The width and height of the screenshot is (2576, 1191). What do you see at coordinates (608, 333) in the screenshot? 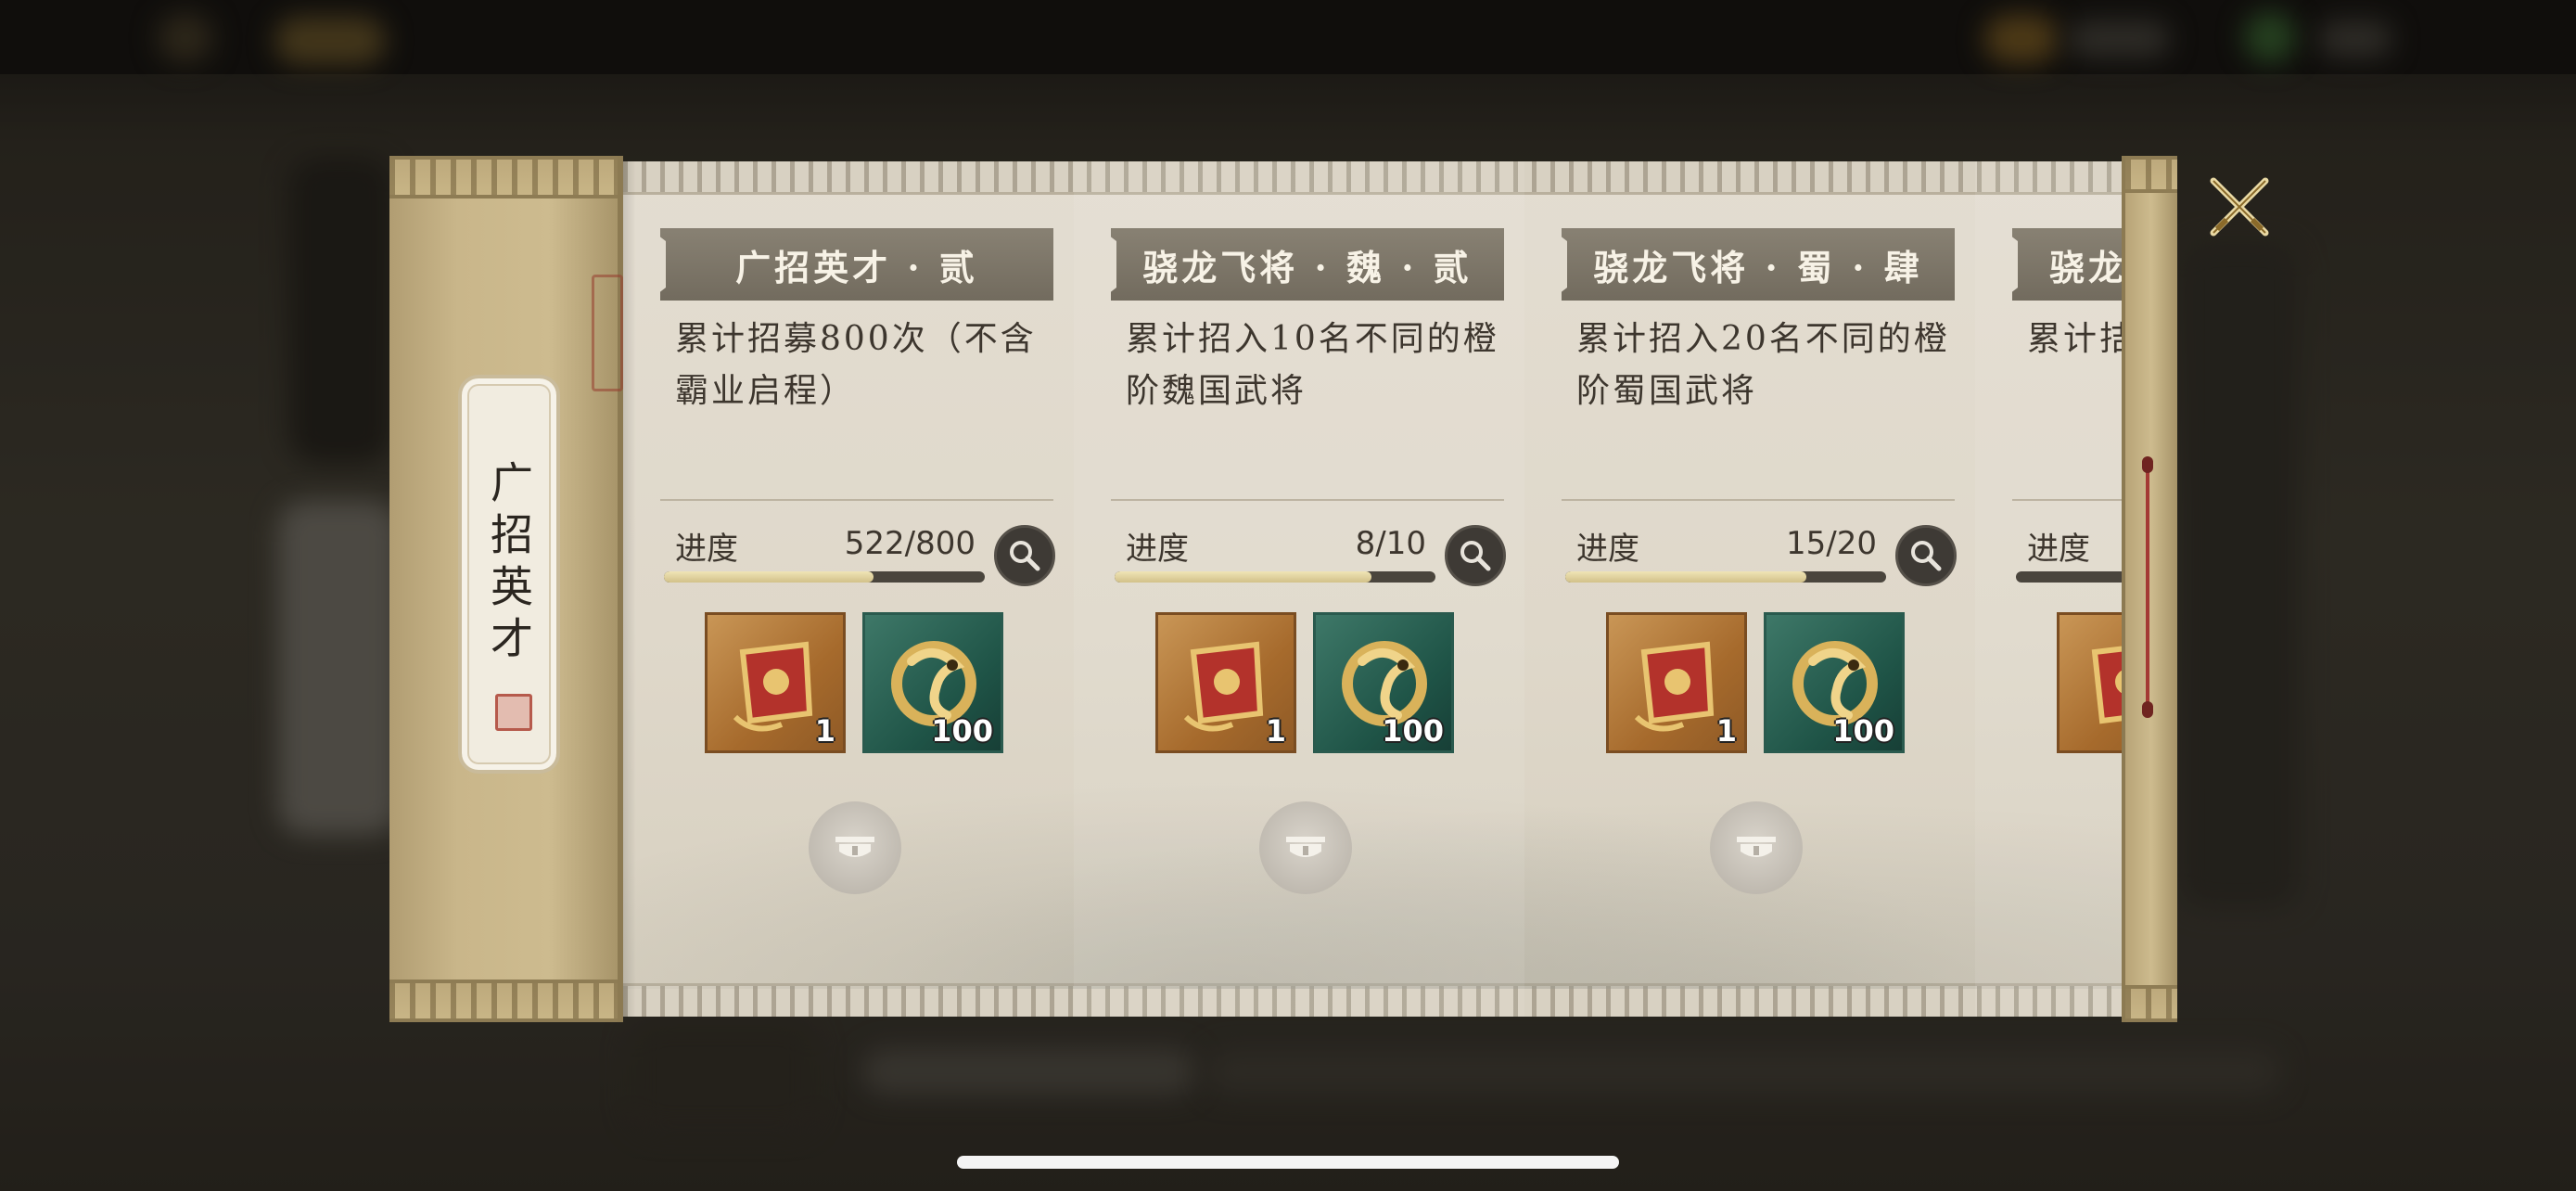
I see `vertical-seal-mark` at bounding box center [608, 333].